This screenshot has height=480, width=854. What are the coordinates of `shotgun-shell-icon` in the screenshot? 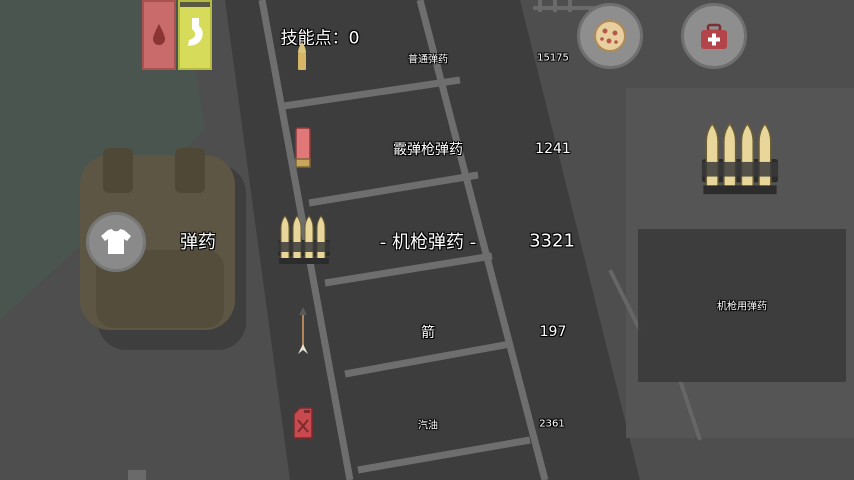 It's located at (303, 147).